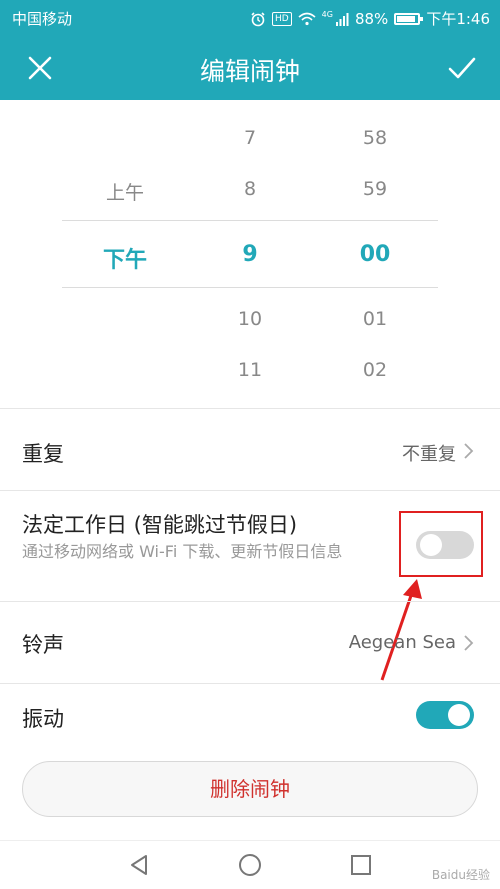 Image resolution: width=500 pixels, height=889 pixels. I want to click on battery-percent: 88%, so click(371, 18).